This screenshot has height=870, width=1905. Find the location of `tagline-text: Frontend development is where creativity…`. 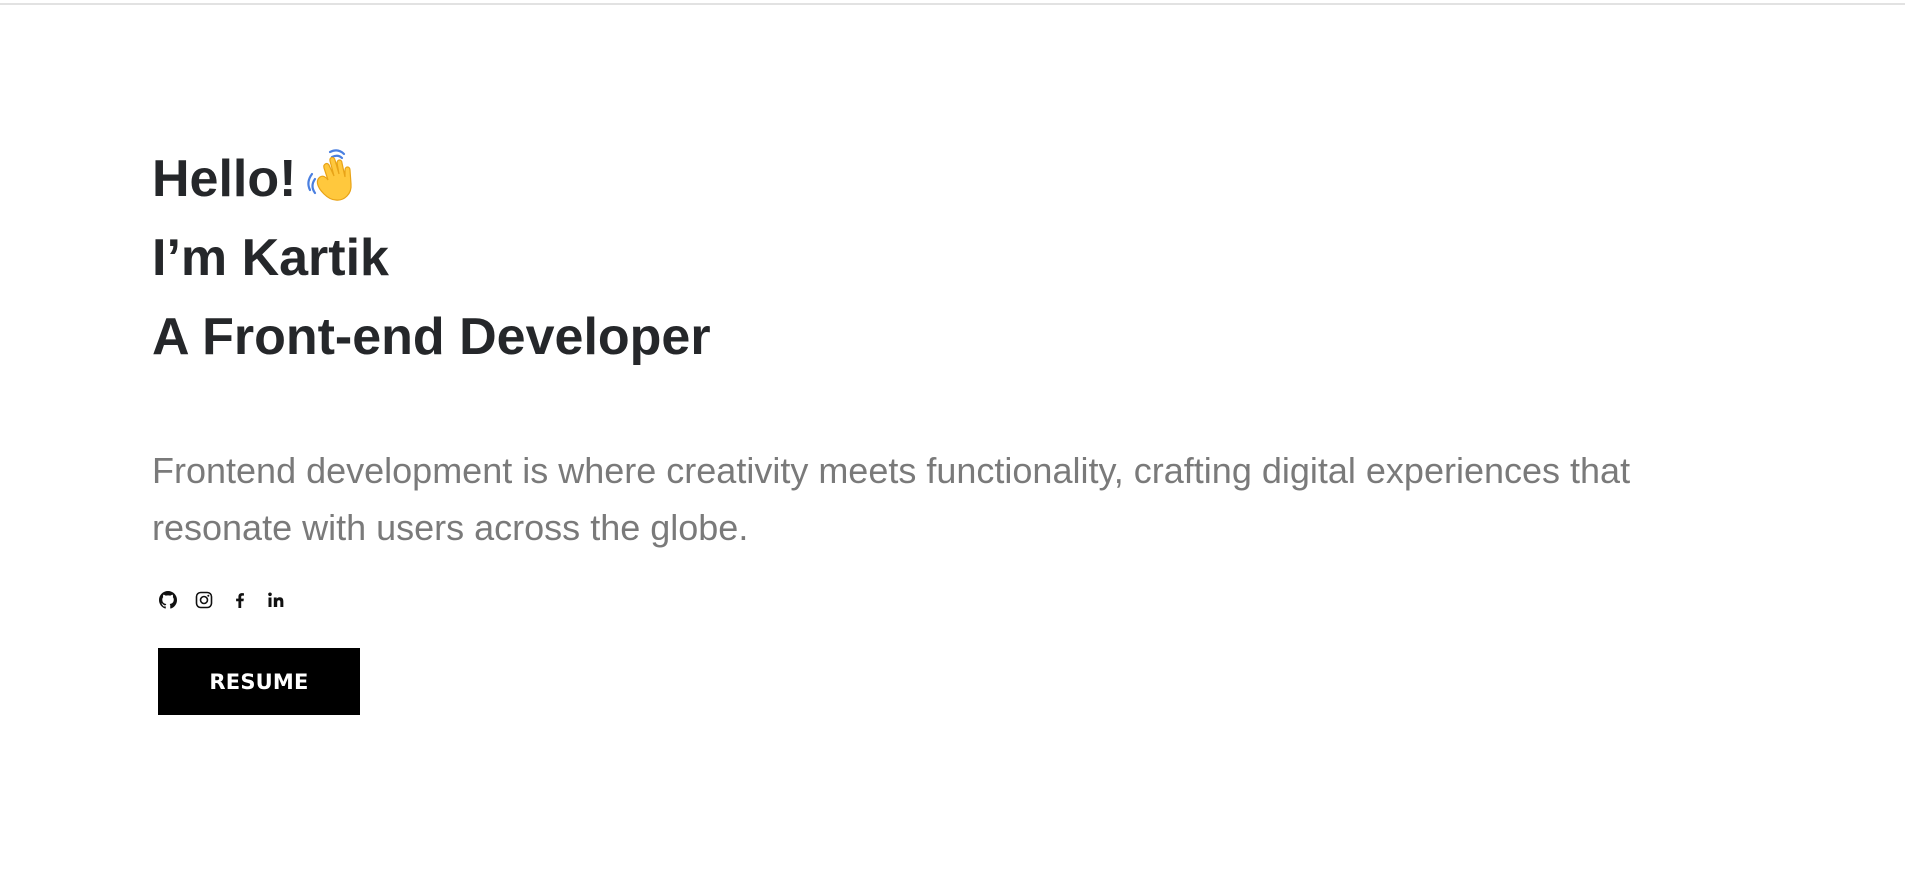

tagline-text: Frontend development is where creativity… is located at coordinates (891, 499).